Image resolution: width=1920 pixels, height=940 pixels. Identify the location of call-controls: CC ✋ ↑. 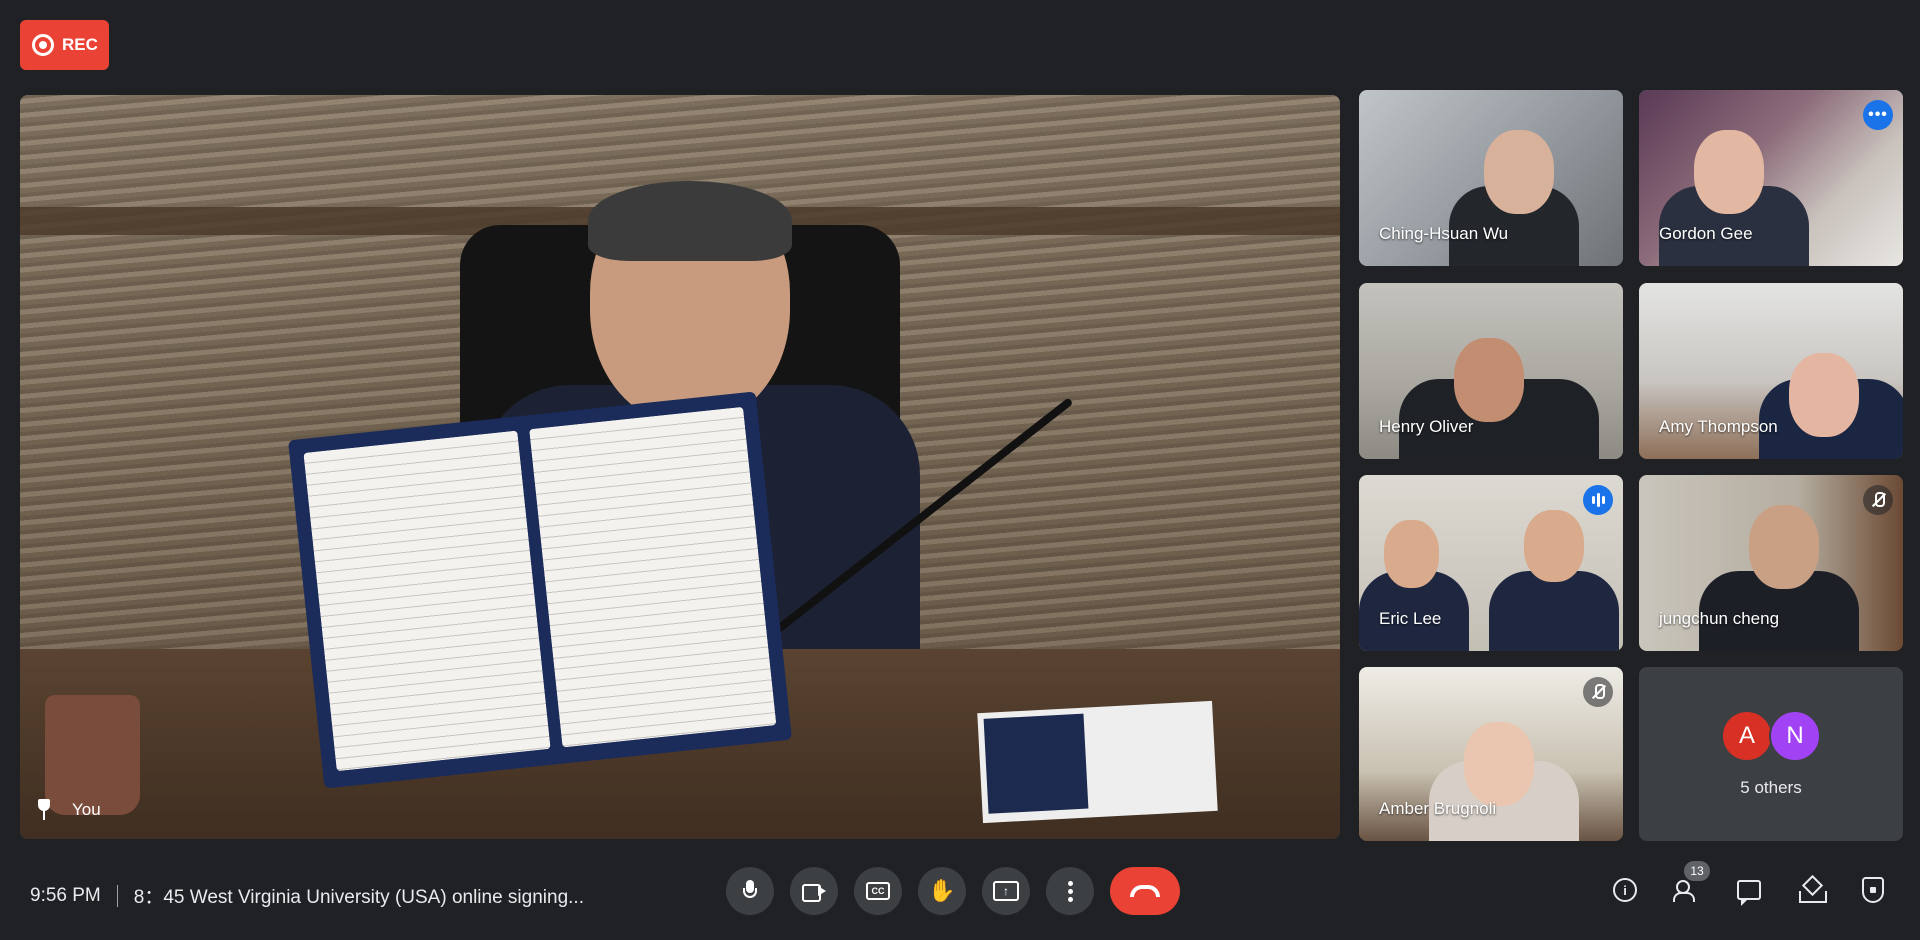
(953, 891).